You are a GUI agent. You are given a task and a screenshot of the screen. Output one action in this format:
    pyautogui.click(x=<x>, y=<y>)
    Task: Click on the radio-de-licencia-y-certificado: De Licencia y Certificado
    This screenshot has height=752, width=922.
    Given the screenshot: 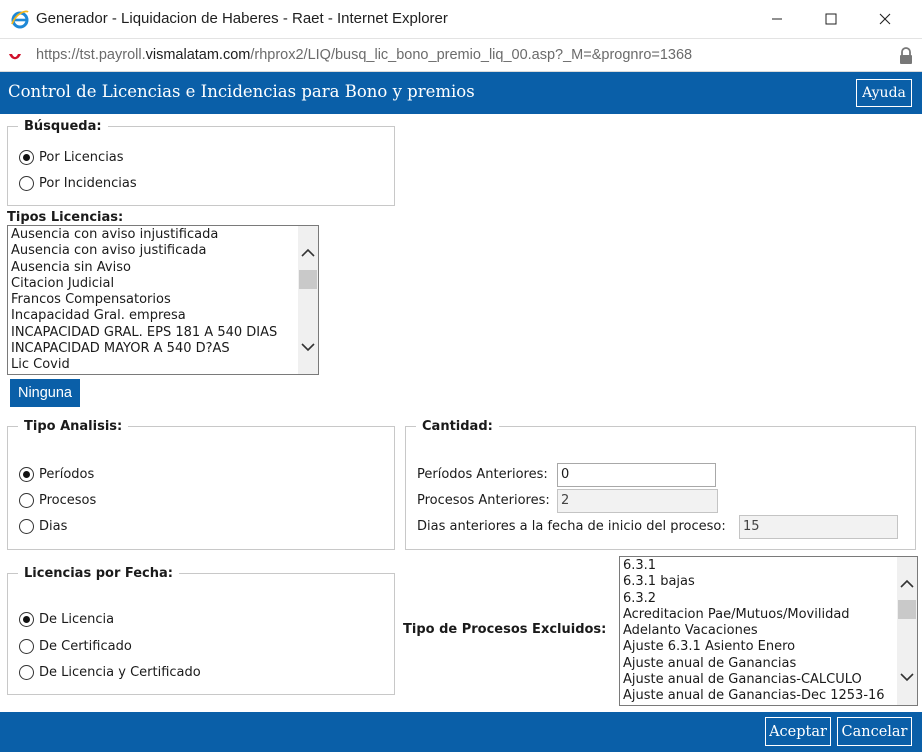 What is the action you would take?
    pyautogui.click(x=110, y=672)
    